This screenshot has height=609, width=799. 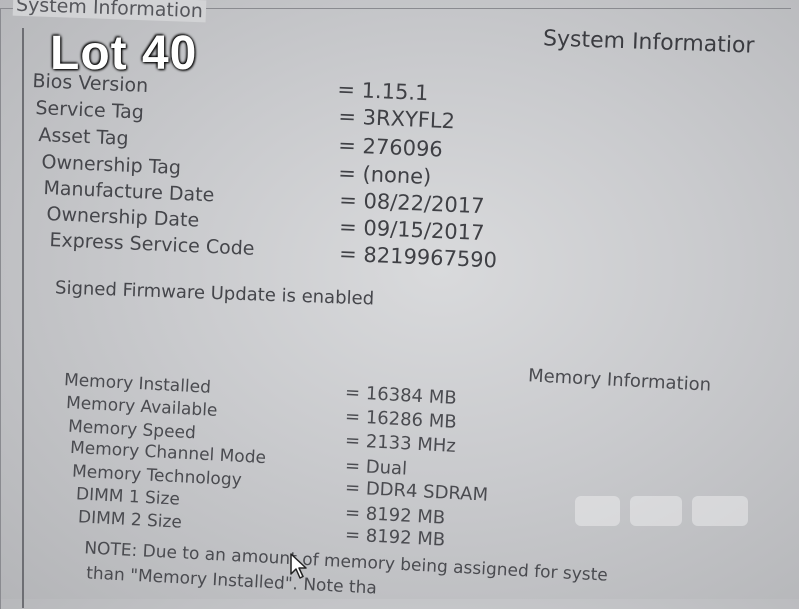 I want to click on group-box-legend: System Information, so click(x=109, y=11).